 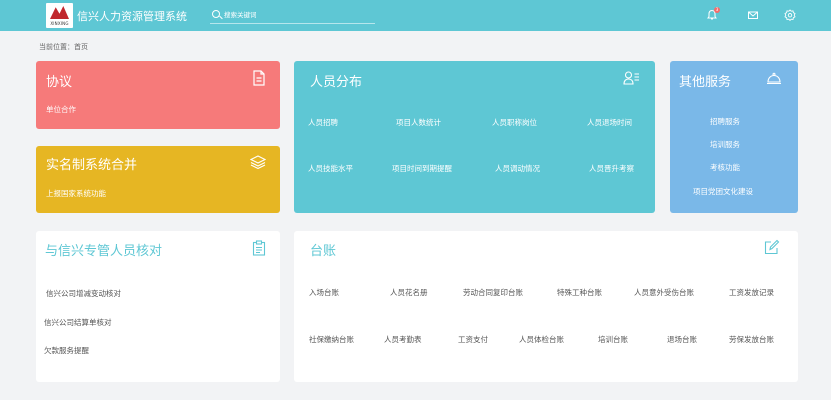 What do you see at coordinates (76, 193) in the screenshot?
I see `realname-link: 上报国家系统功能` at bounding box center [76, 193].